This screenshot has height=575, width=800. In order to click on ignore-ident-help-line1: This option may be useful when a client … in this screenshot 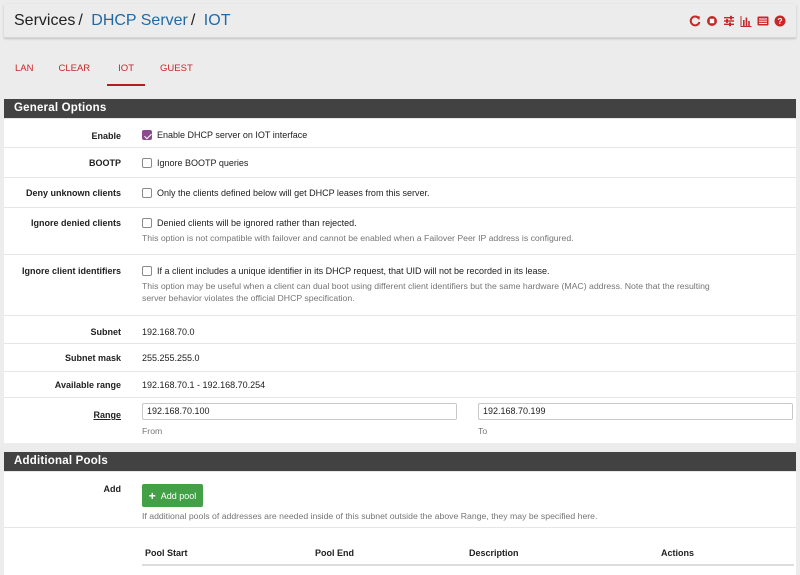, I will do `click(426, 286)`.